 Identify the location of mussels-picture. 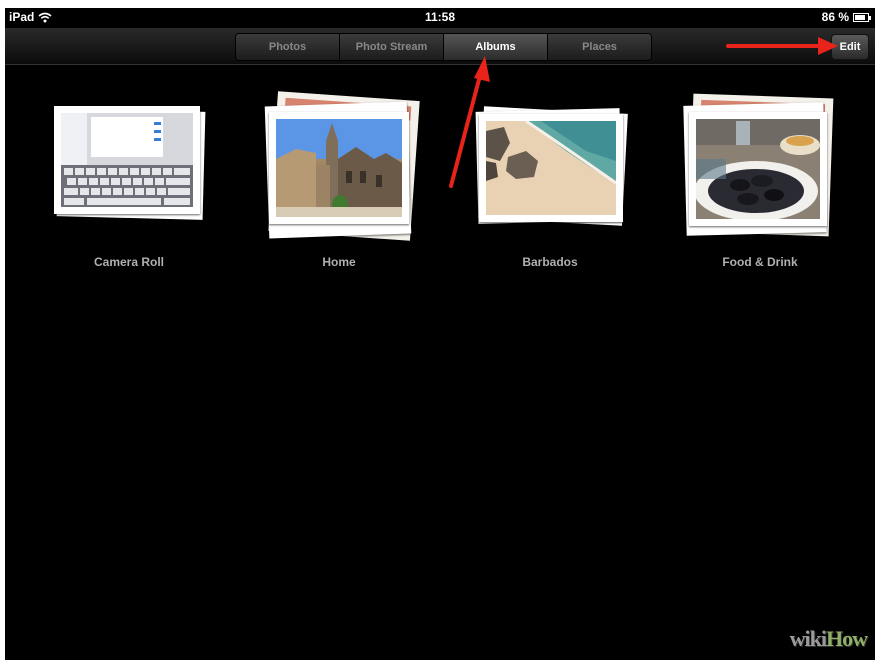
(757, 170).